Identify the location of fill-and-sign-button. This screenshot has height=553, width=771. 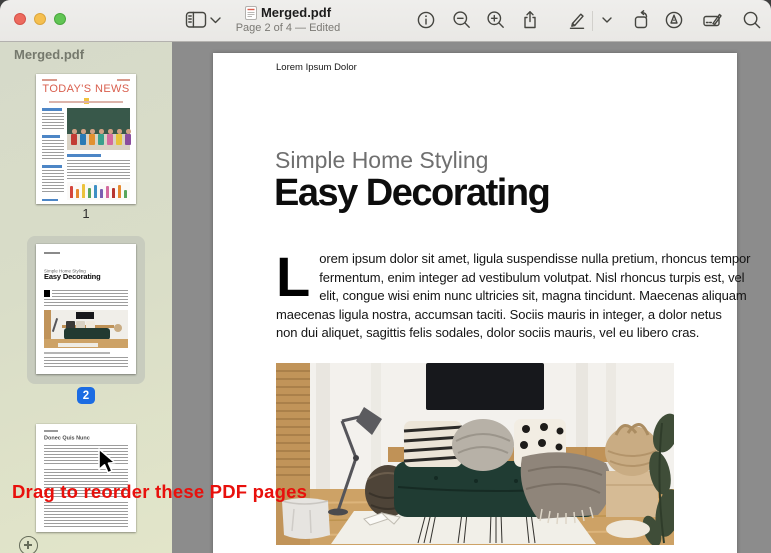
(712, 20).